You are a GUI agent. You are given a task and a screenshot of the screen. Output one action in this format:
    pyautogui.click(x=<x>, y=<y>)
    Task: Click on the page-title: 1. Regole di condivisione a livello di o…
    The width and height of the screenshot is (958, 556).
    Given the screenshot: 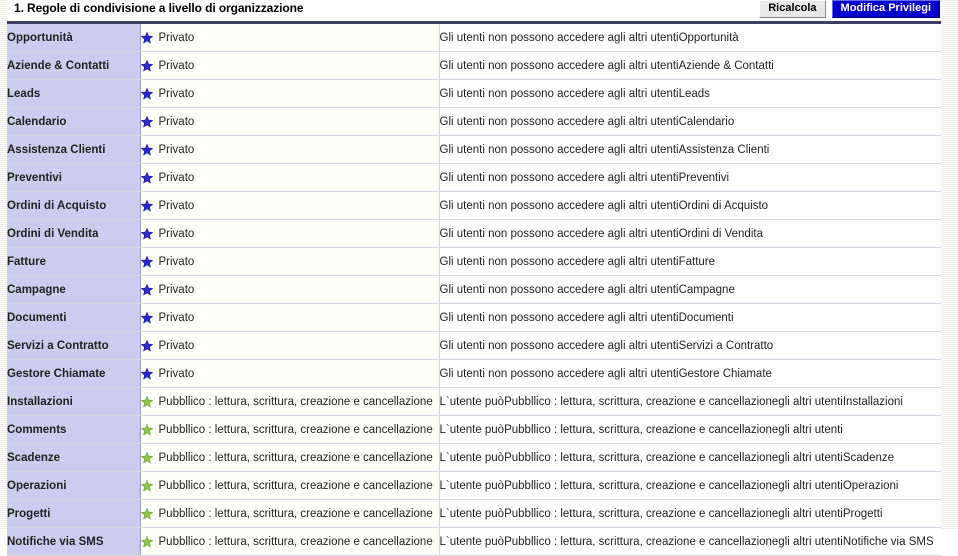 What is the action you would take?
    pyautogui.click(x=159, y=8)
    